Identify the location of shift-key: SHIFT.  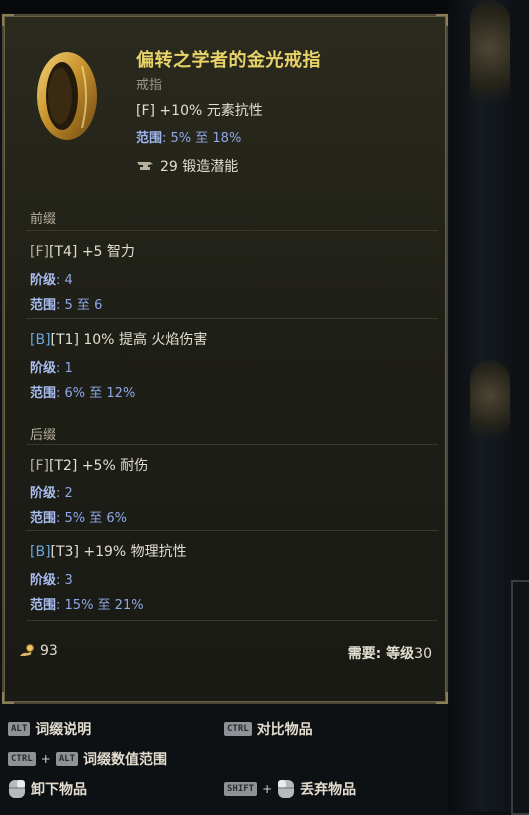
(241, 789).